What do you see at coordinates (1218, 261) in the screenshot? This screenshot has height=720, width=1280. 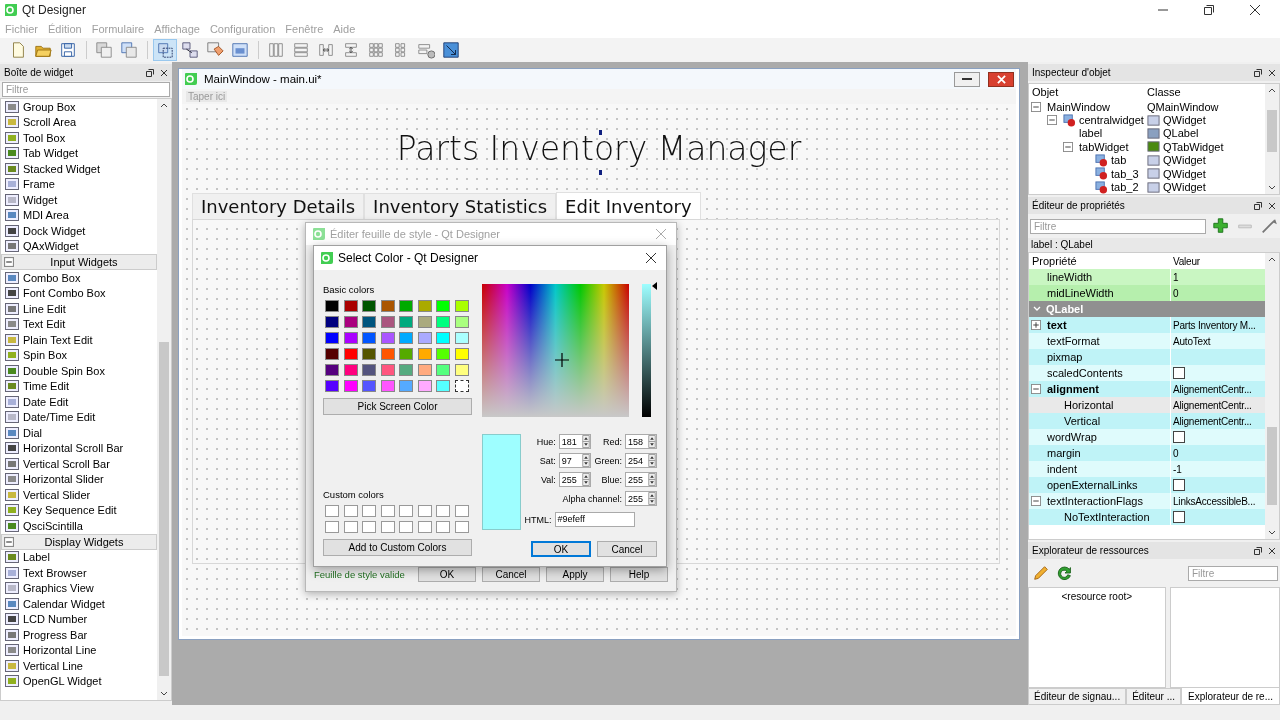 I see `column-header: Valeur` at bounding box center [1218, 261].